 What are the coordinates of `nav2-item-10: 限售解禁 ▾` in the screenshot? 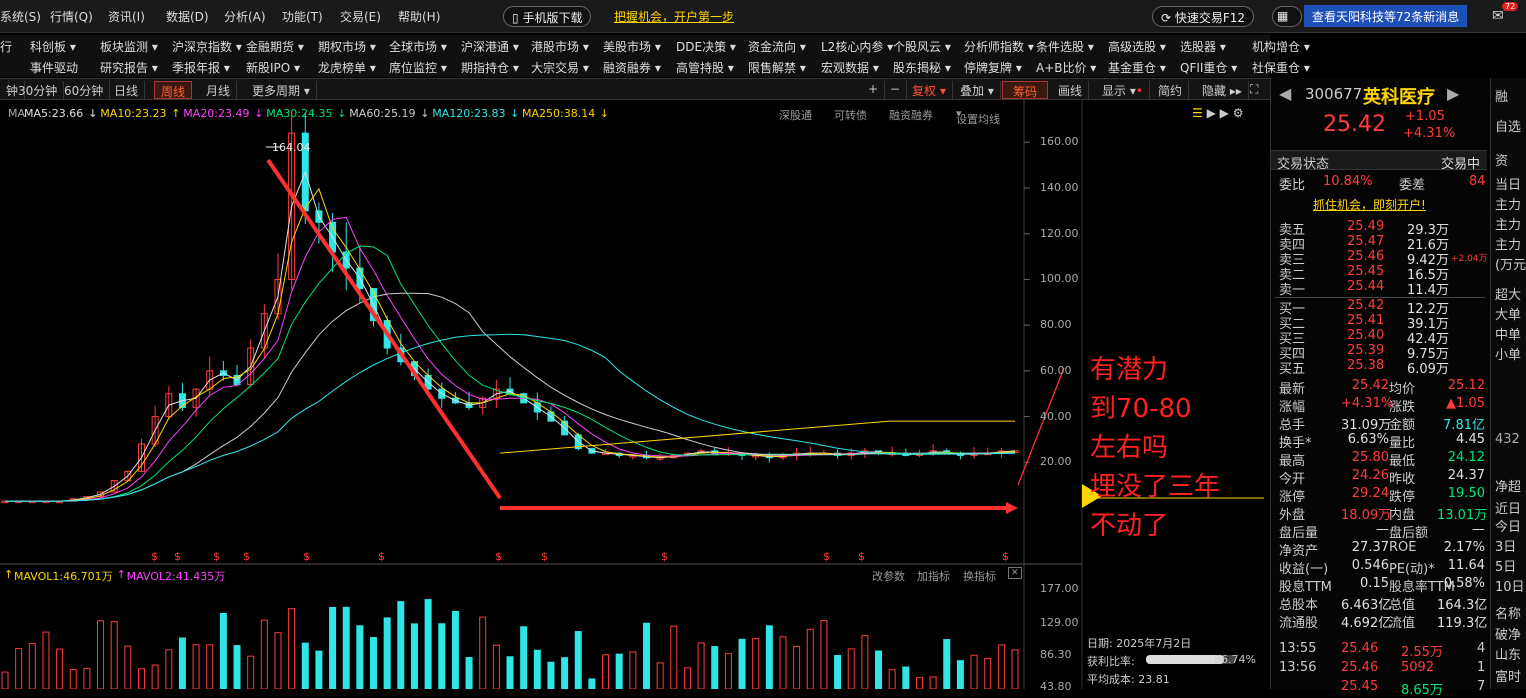 It's located at (777, 67).